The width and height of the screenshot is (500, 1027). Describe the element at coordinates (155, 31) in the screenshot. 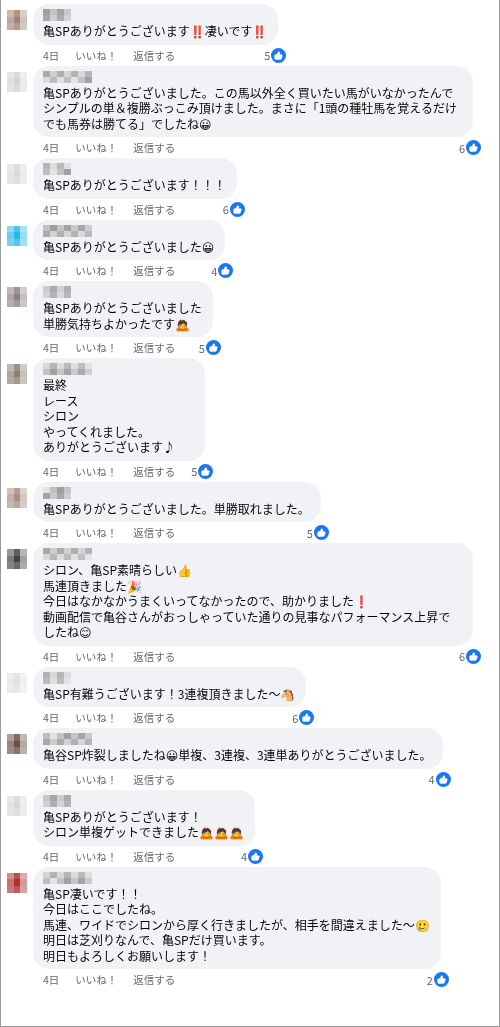

I see `comment-text: 亀SPありがとうございます‼凄いです‼` at that location.